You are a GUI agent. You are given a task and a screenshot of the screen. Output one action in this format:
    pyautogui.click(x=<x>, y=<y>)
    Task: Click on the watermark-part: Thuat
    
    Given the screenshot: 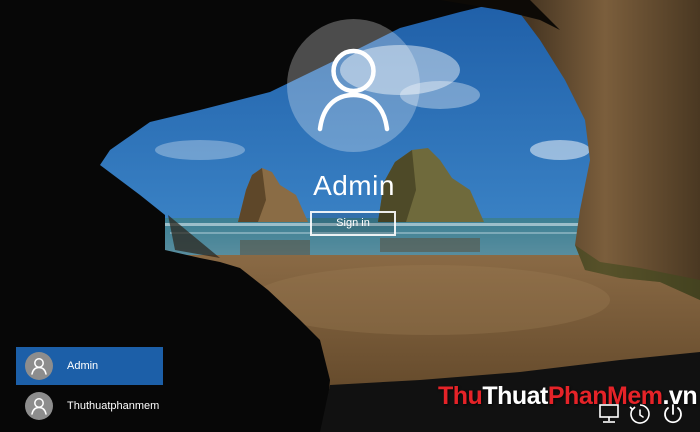 What is the action you would take?
    pyautogui.click(x=515, y=396)
    